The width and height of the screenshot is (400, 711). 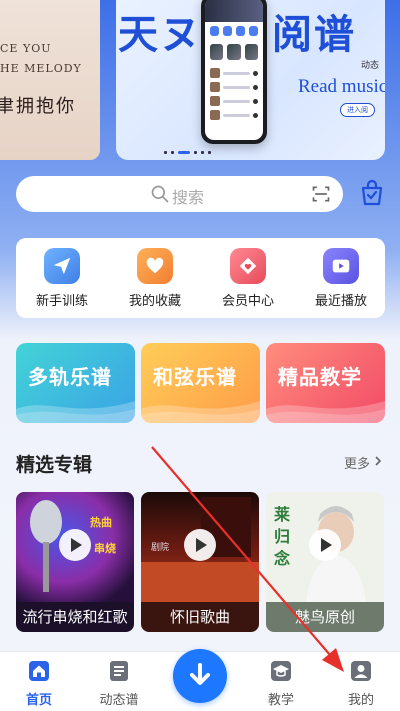 I want to click on category-label: 精品教学, so click(x=320, y=377).